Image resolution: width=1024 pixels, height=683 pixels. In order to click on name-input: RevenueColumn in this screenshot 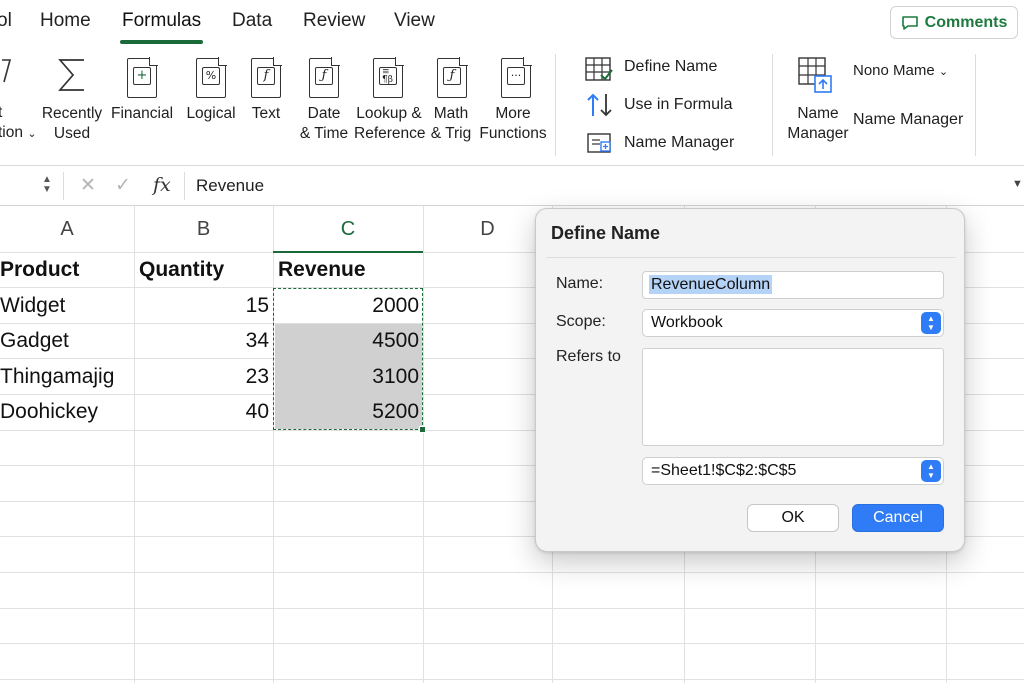, I will do `click(793, 285)`.